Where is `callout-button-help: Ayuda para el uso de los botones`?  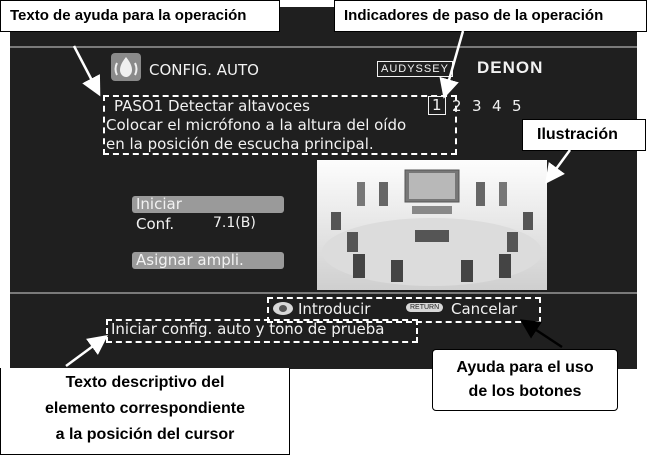
callout-button-help: Ayuda para el uso de los botones is located at coordinates (525, 380).